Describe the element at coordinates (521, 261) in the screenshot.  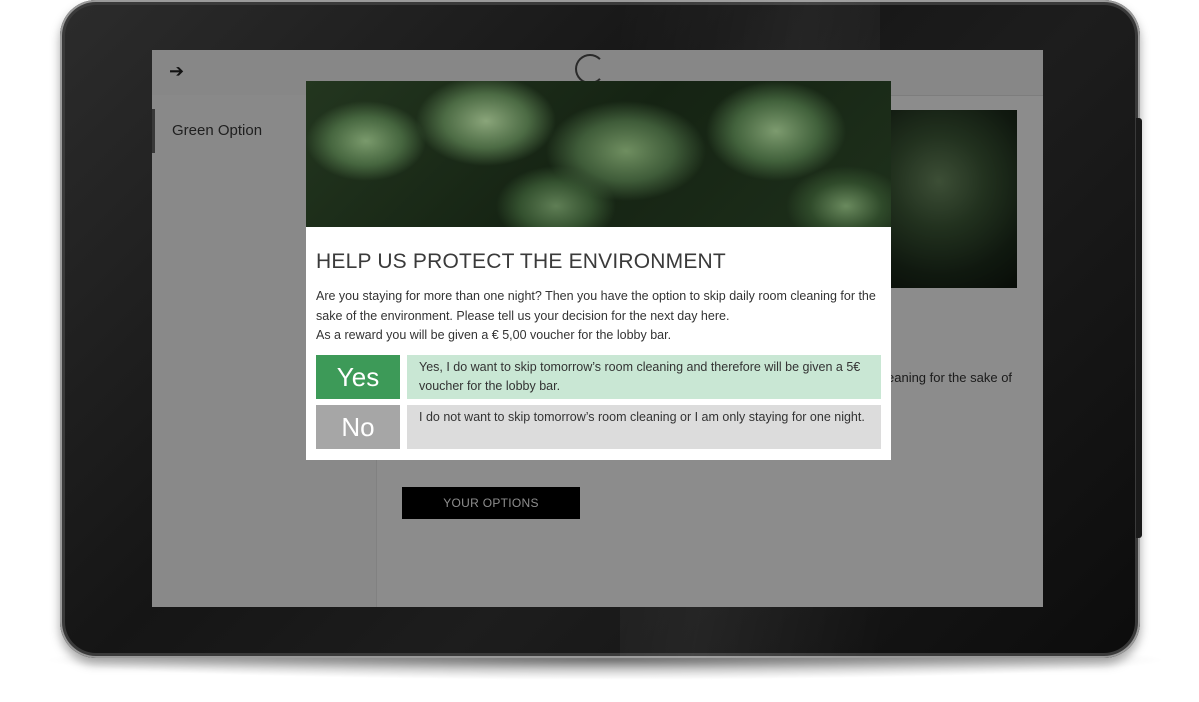
I see `modal-title: HELP US PROTECT THE ENVIRONMENT` at that location.